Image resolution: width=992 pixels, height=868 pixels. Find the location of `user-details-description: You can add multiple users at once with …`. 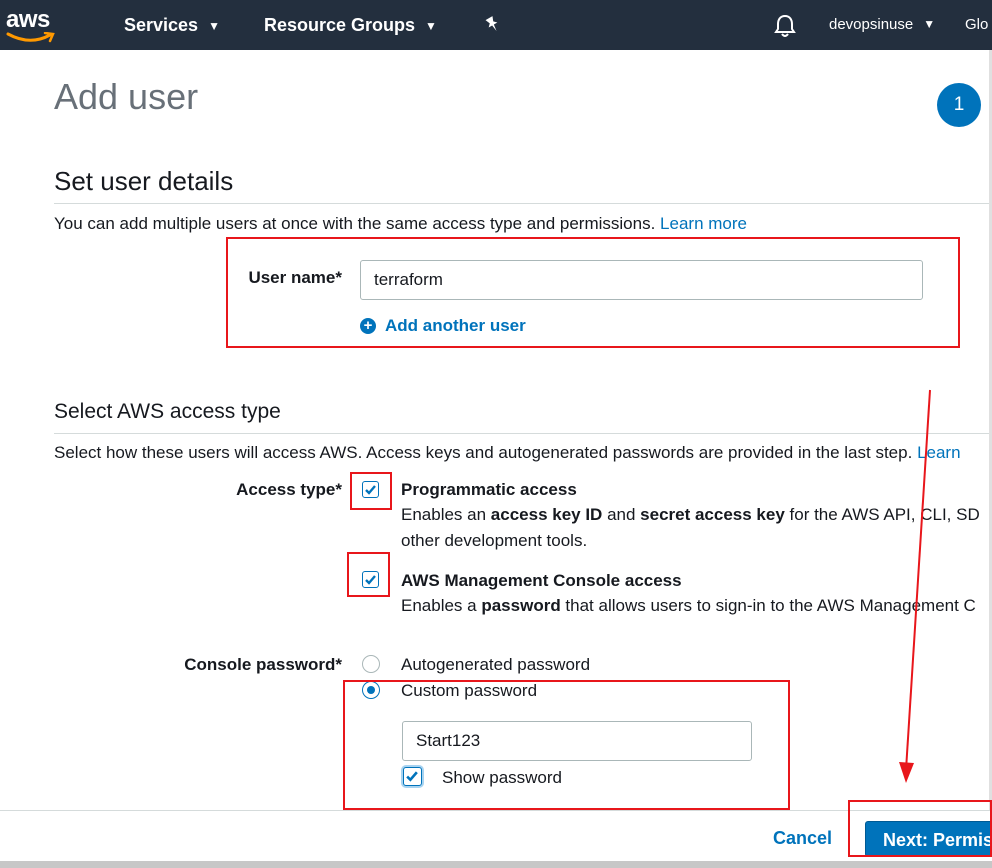

user-details-description: You can add multiple users at once with … is located at coordinates (400, 224).